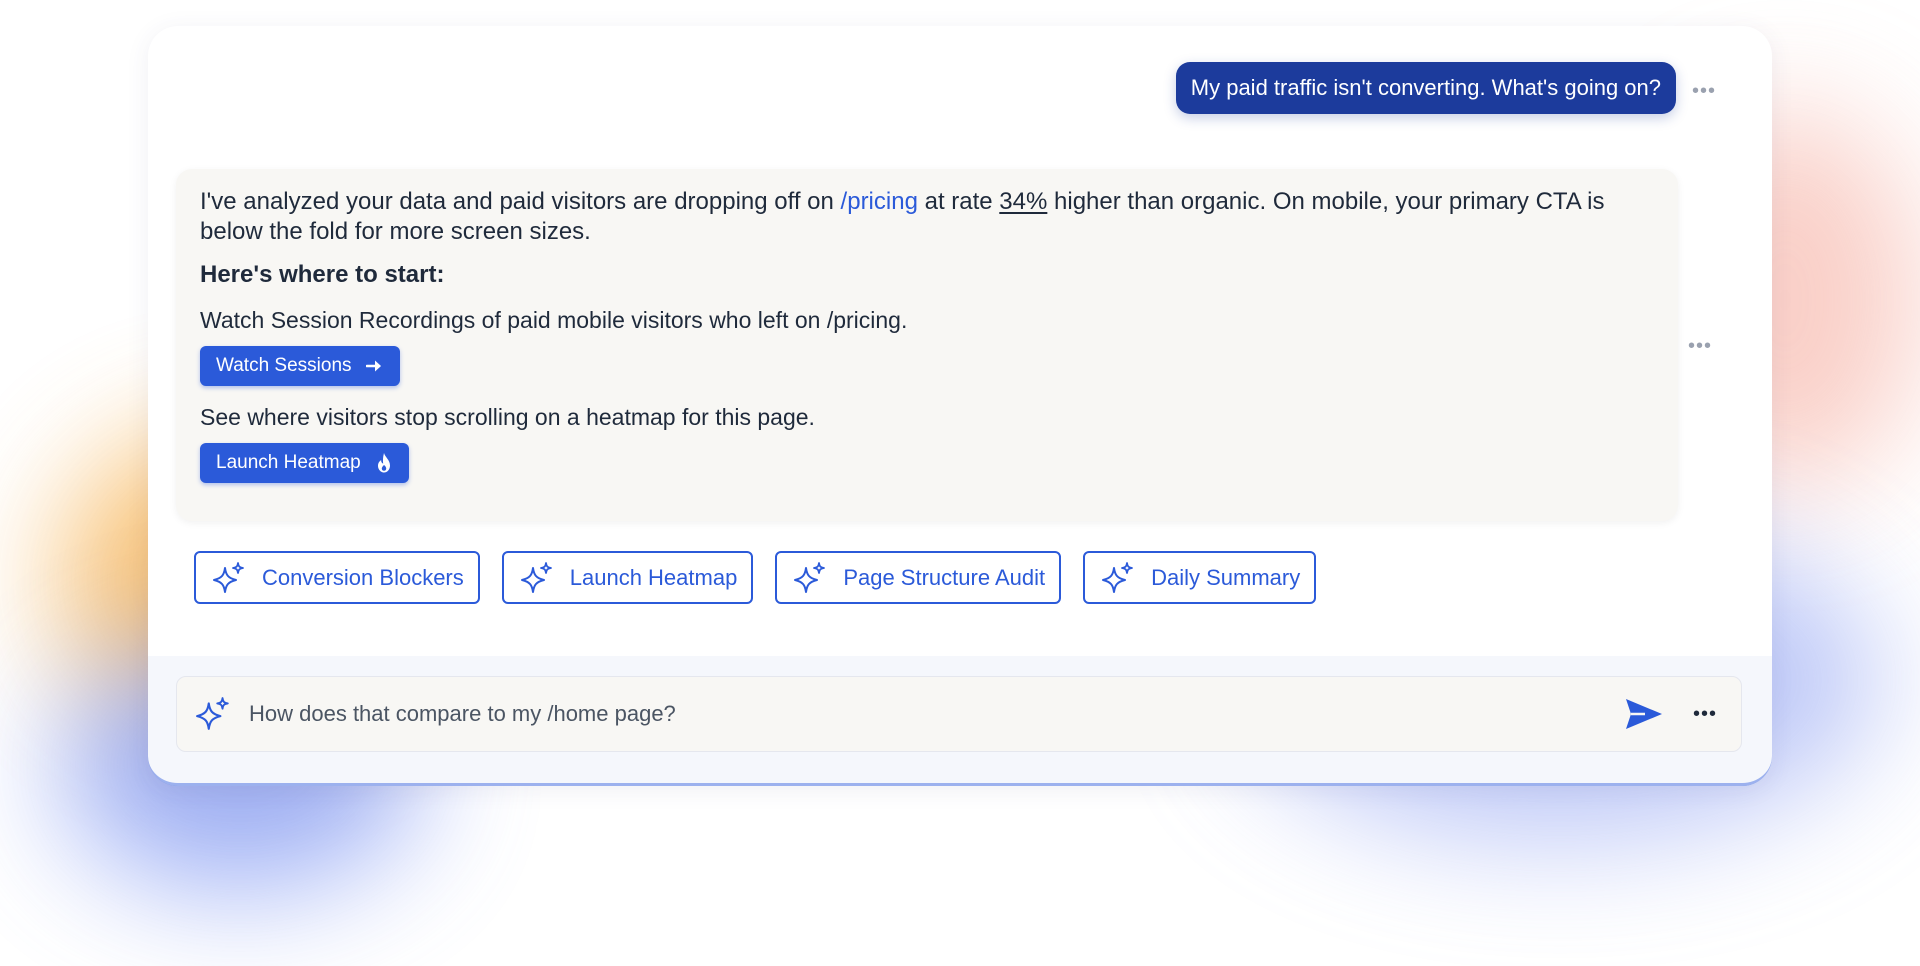 The image size is (1920, 966). I want to click on suggestion-chip-conversion-blockers: Conversion Blockers, so click(337, 577).